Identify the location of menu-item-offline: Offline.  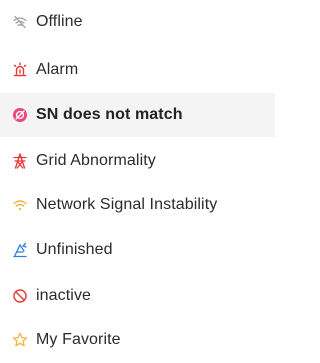
(137, 22).